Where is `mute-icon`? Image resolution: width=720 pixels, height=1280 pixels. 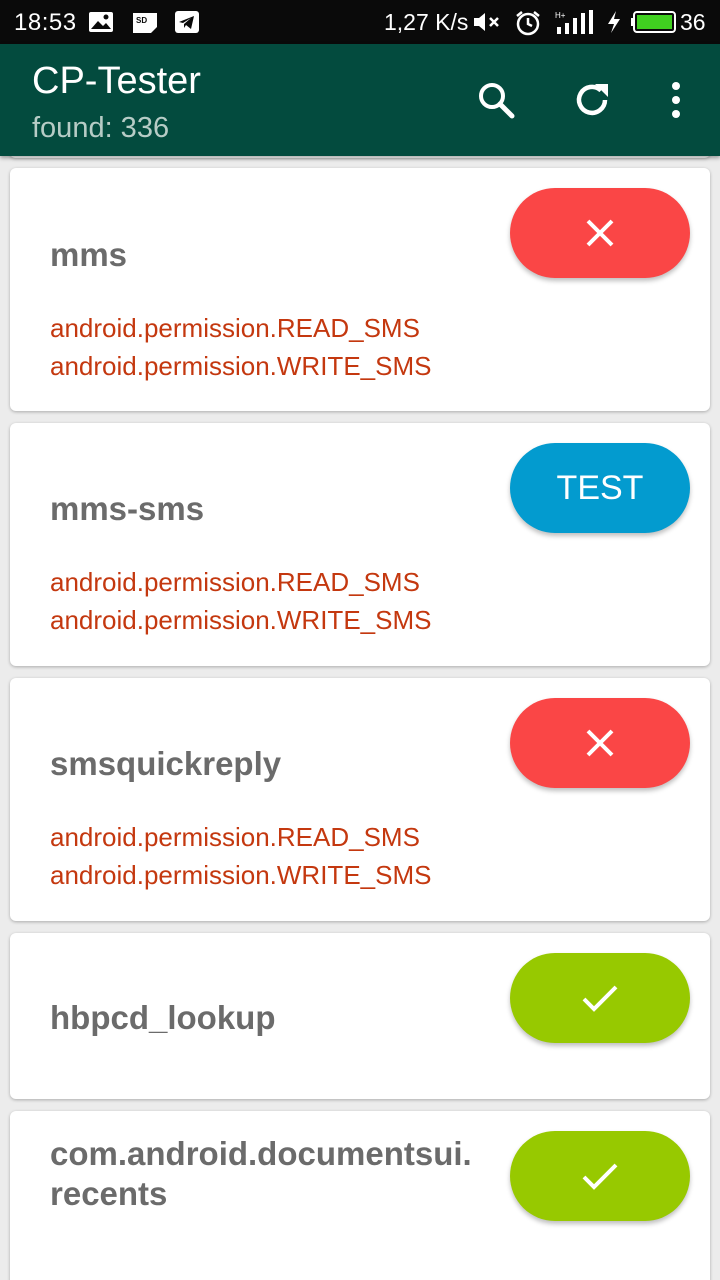
mute-icon is located at coordinates (487, 24).